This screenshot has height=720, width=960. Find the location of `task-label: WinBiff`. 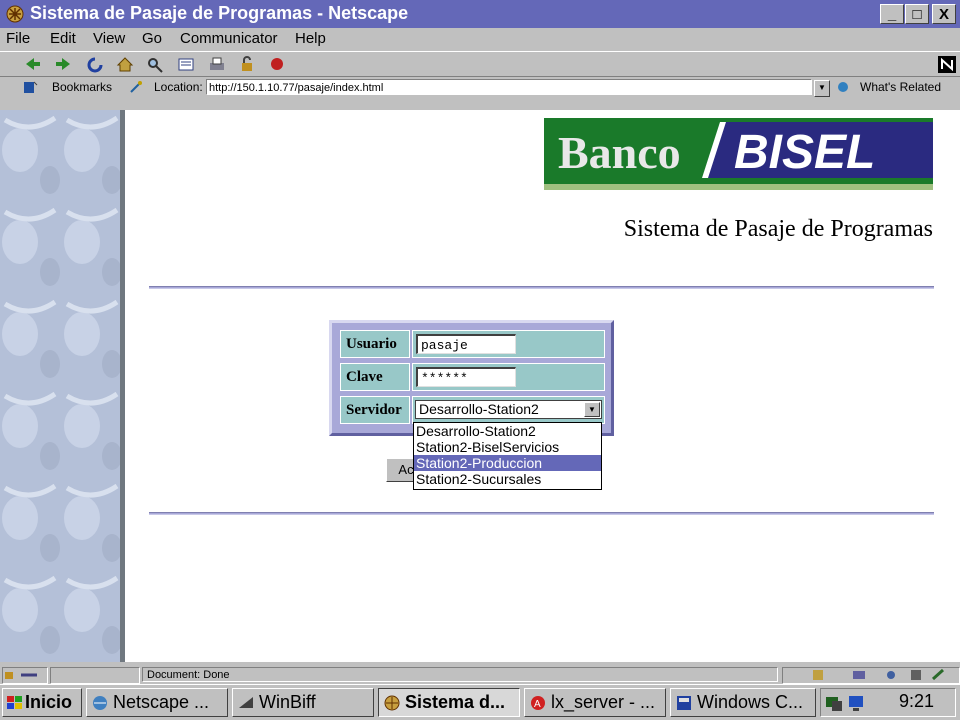

task-label: WinBiff is located at coordinates (287, 702).